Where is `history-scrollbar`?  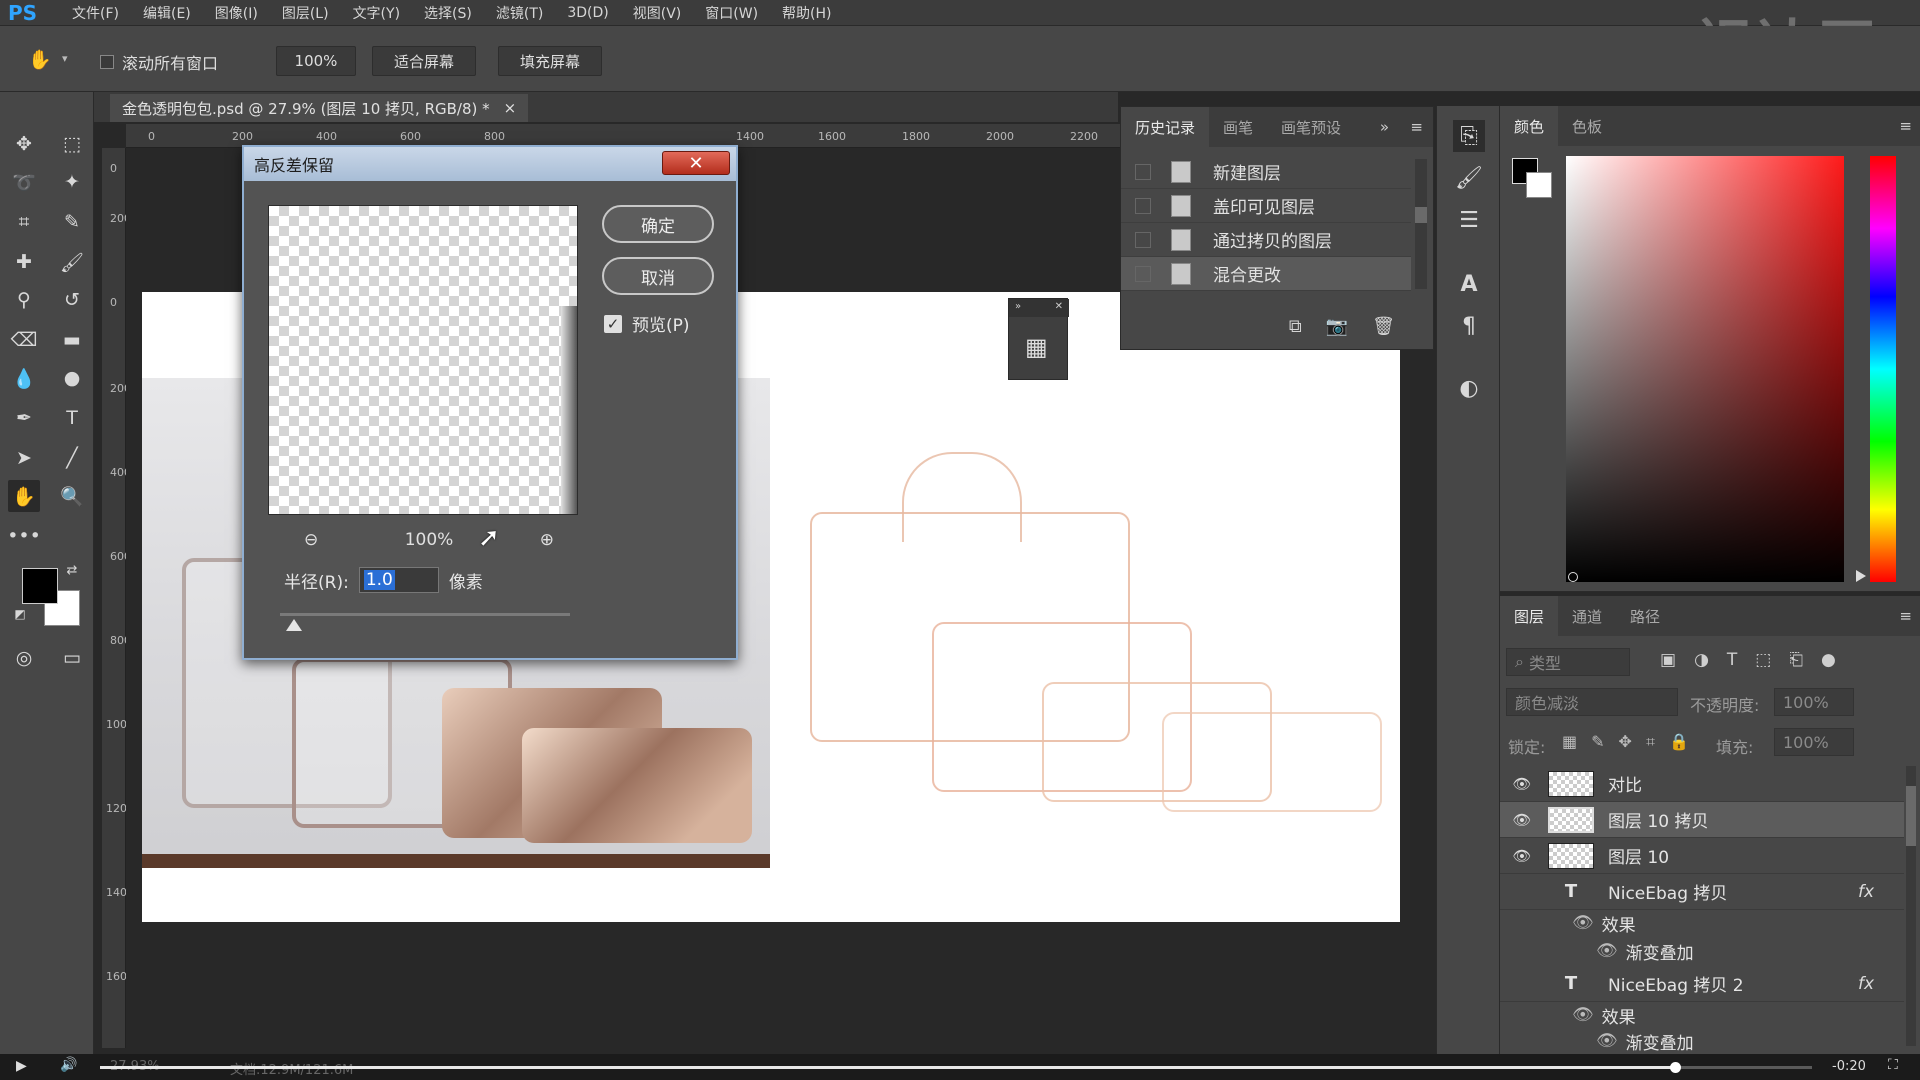 history-scrollbar is located at coordinates (1421, 224).